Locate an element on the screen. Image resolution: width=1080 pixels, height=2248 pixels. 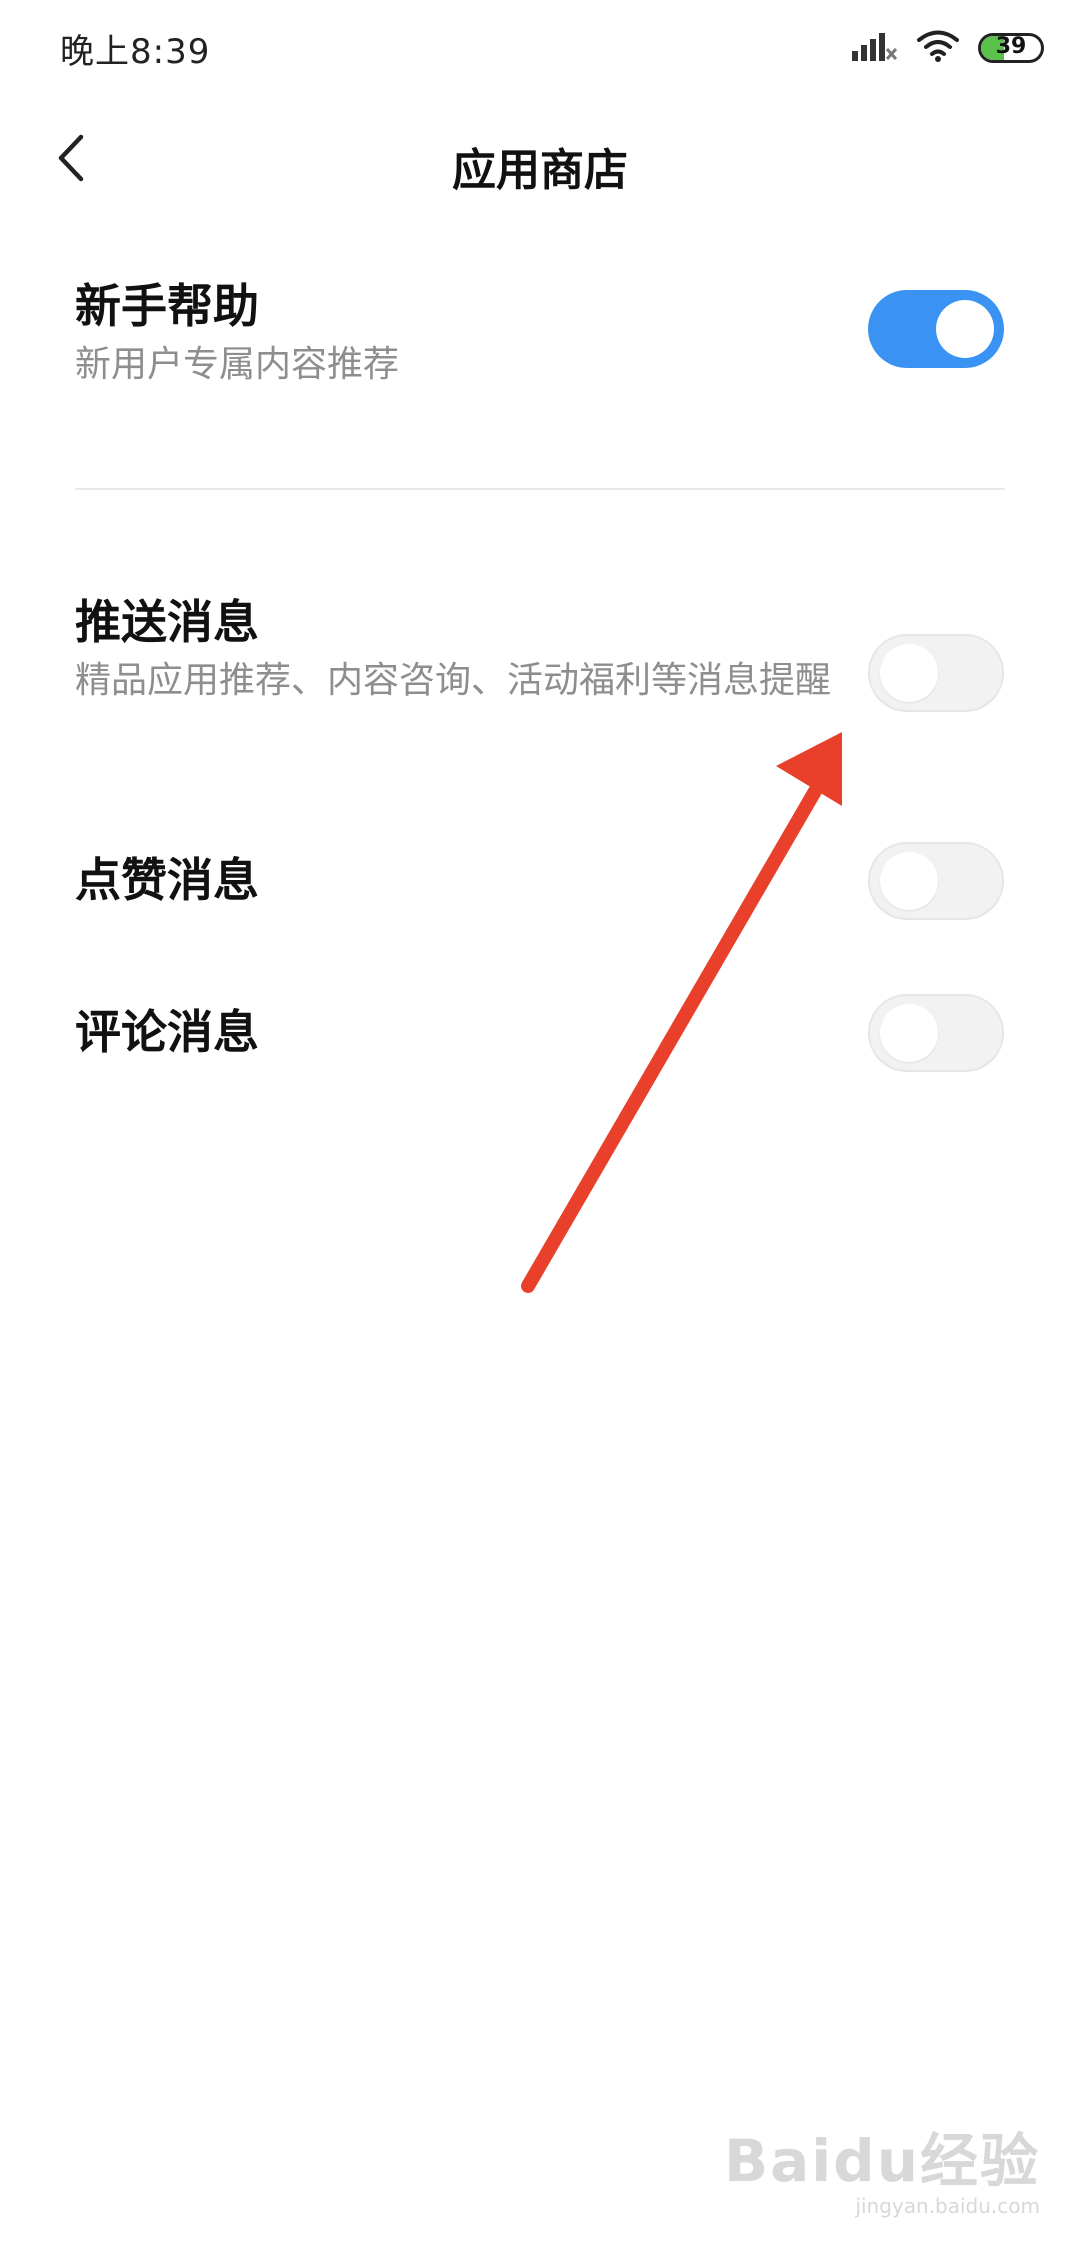
toggle-comment-messages is located at coordinates (936, 1033).